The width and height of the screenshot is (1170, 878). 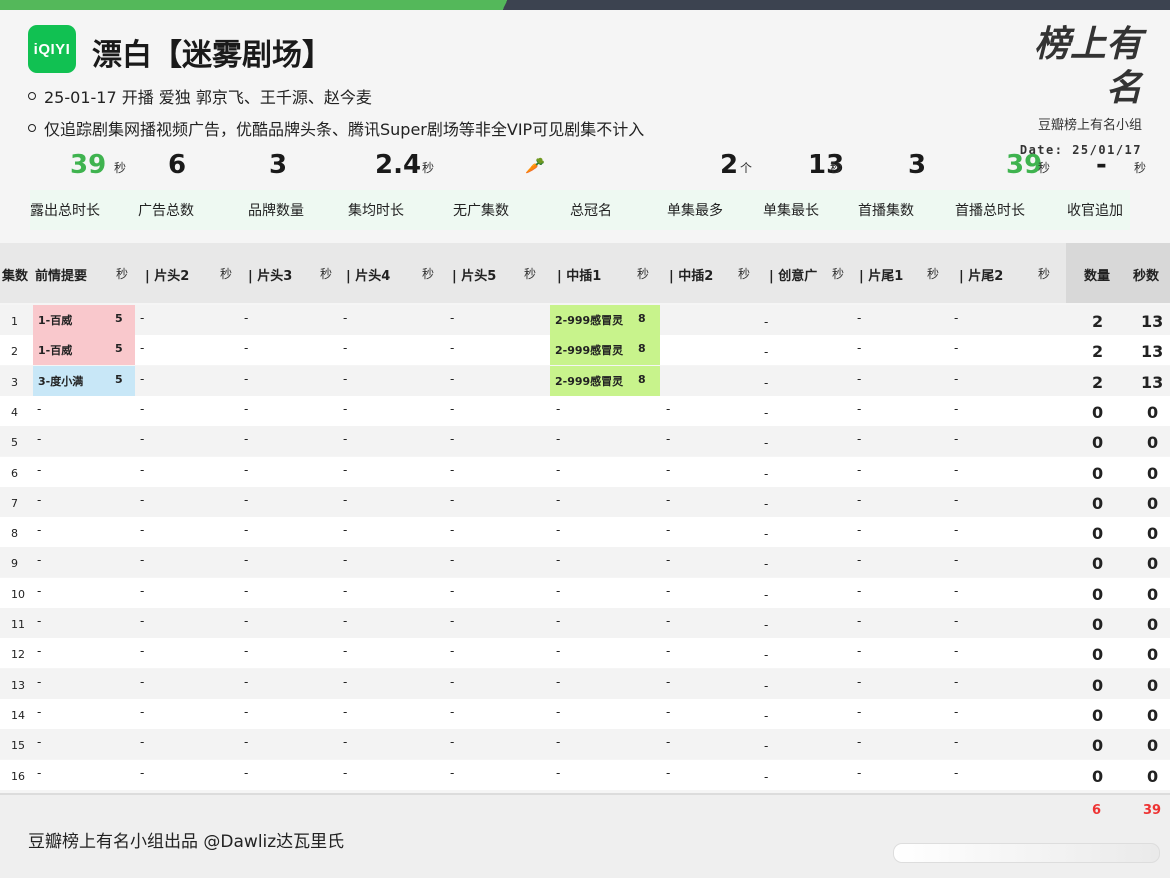 I want to click on table-row: 5 - - - - - - - - - - 0 0, so click(x=585, y=441).